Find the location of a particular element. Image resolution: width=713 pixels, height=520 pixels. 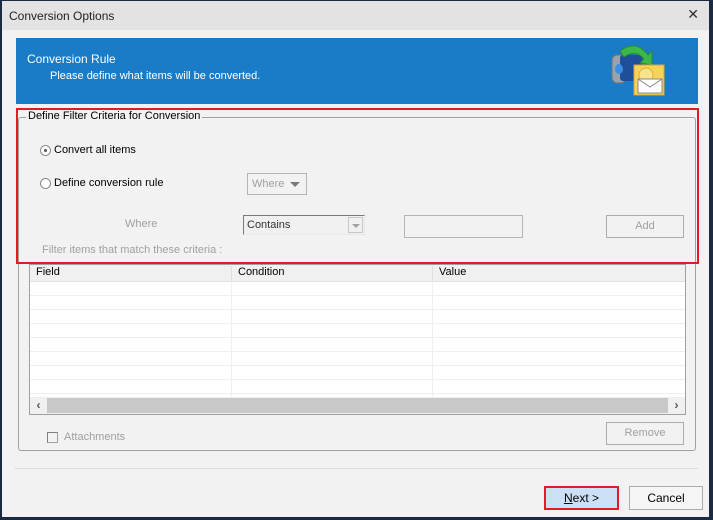

scroll-right-icon: › is located at coordinates (676, 405).